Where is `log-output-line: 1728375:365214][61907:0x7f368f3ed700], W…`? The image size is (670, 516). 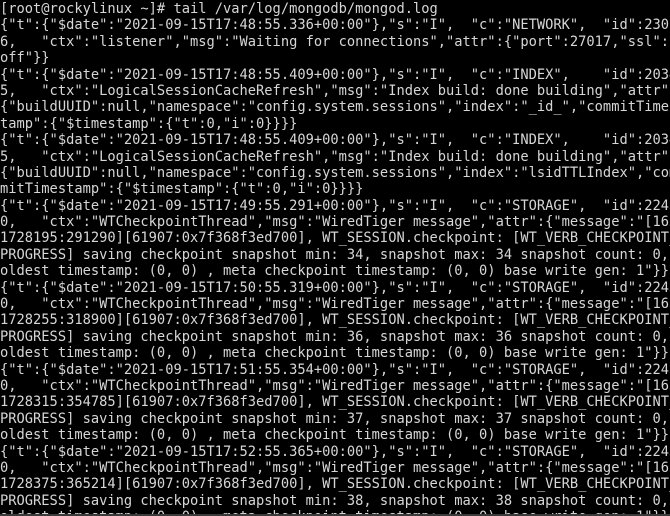 log-output-line: 1728375:365214][61907:0x7f368f3ed700], W… is located at coordinates (335, 484).